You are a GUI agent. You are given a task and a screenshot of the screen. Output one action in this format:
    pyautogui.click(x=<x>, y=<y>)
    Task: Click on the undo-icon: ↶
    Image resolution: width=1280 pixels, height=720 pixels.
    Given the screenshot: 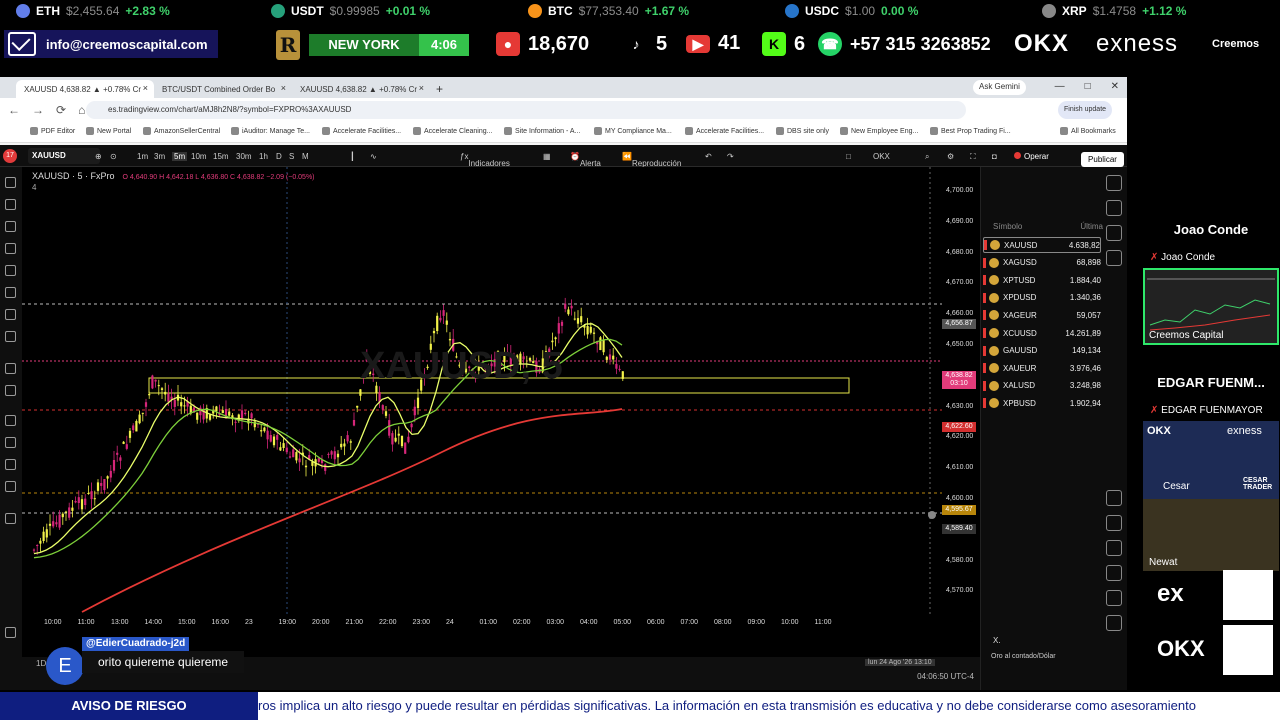 What is the action you would take?
    pyautogui.click(x=708, y=156)
    